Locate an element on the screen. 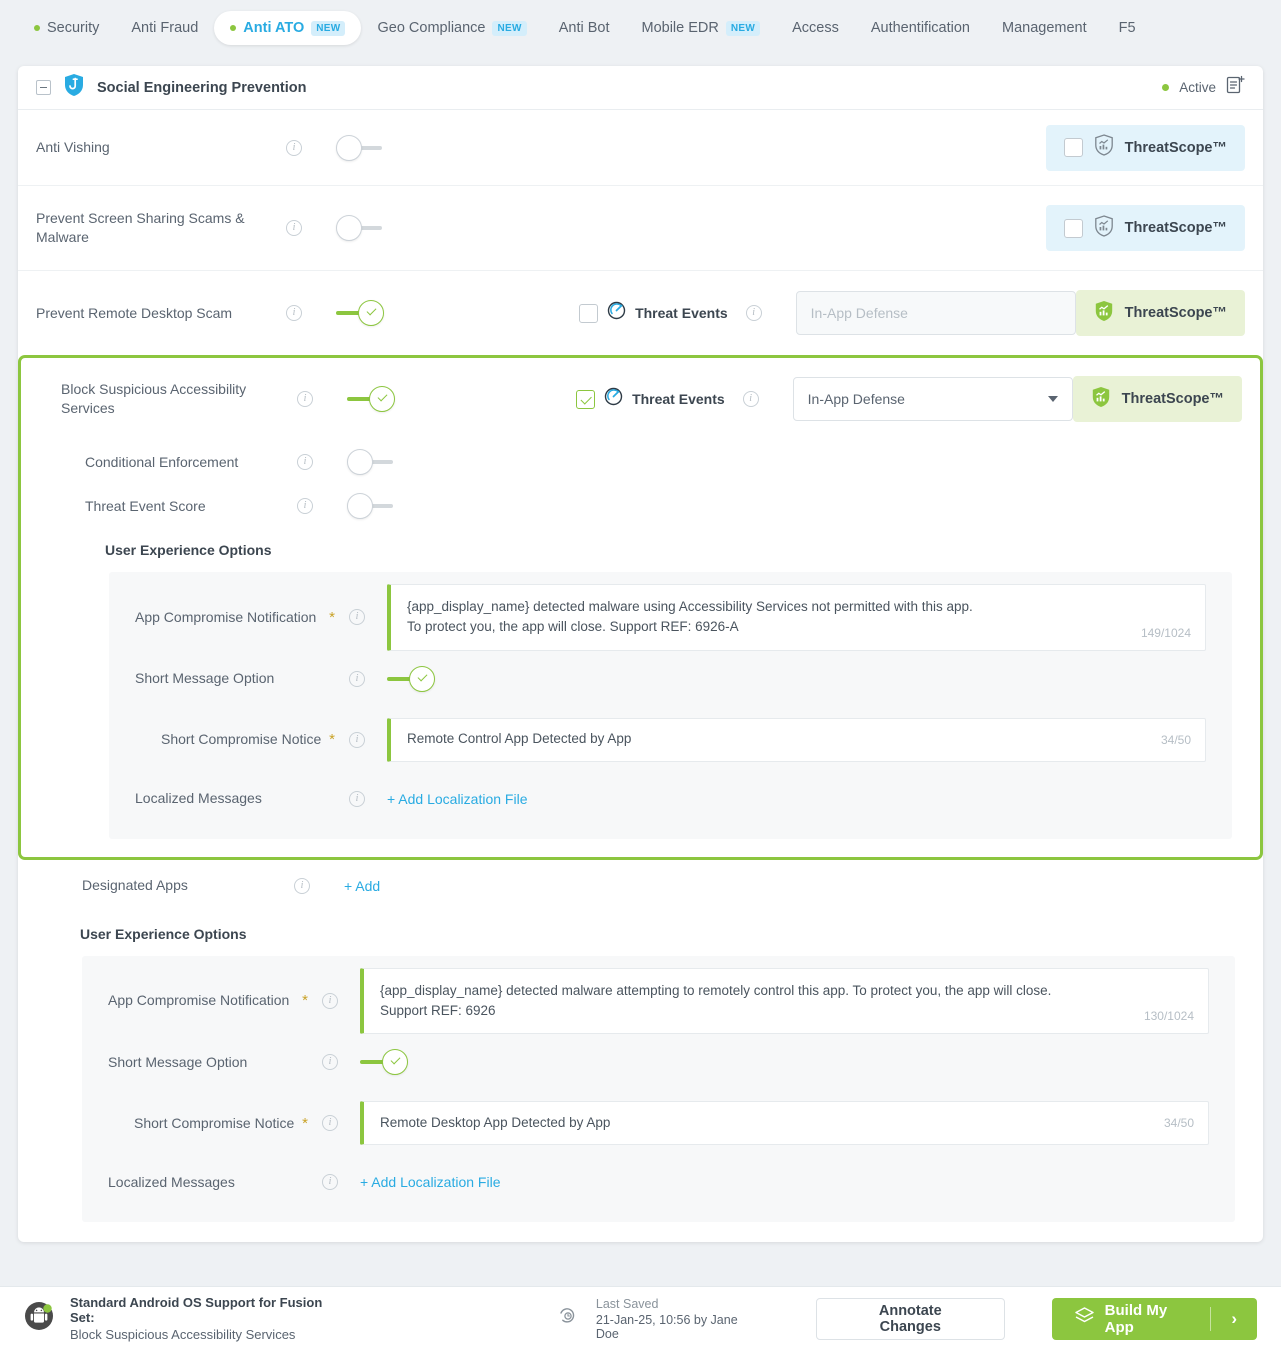 This screenshot has width=1281, height=1350. toggle-anti-vishing is located at coordinates (360, 147).